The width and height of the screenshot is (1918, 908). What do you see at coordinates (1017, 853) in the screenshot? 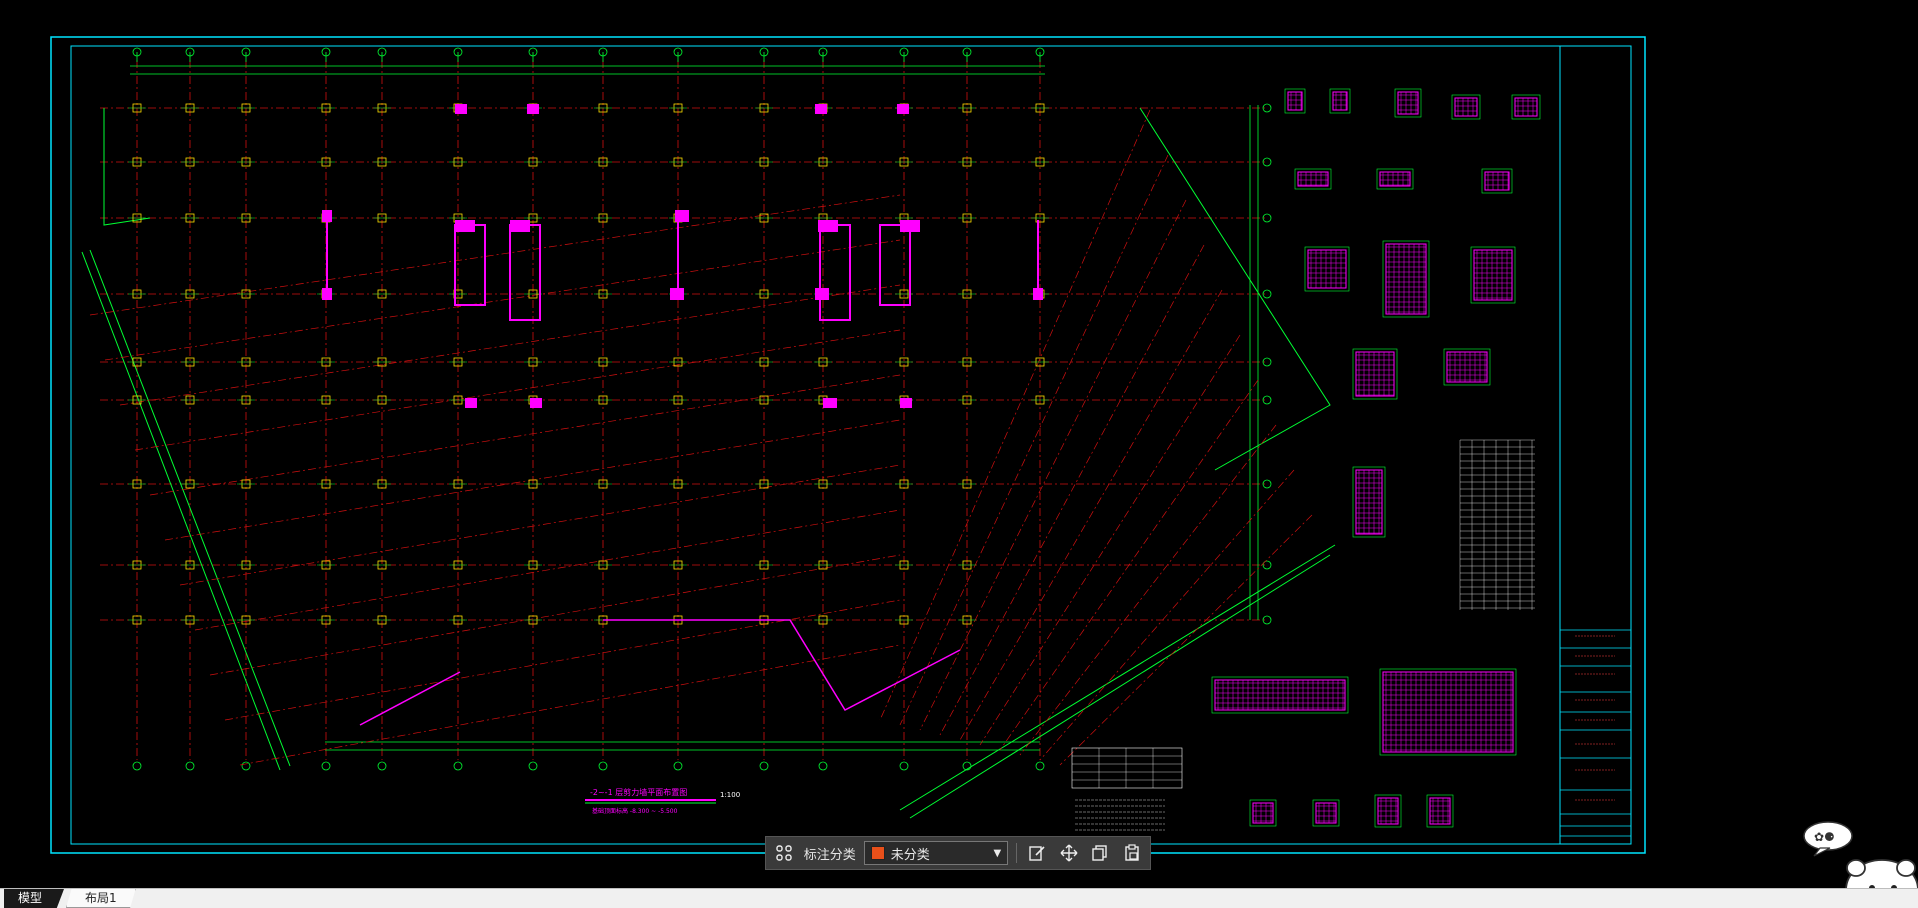
I see `toolbar-divider` at bounding box center [1017, 853].